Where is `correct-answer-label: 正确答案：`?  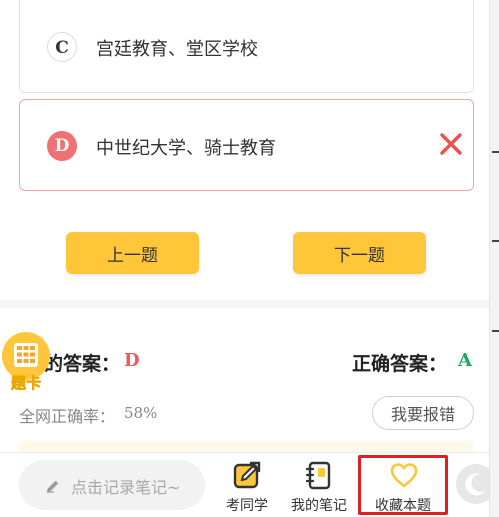 correct-answer-label: 正确答案： is located at coordinates (400, 364).